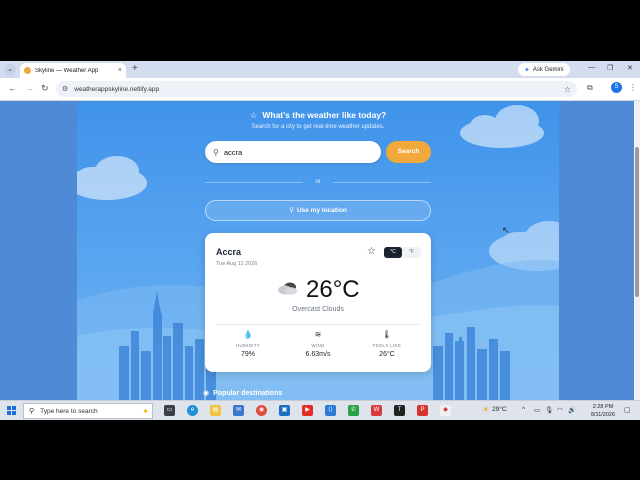  I want to click on taskbar-weather-temp: 29°C, so click(499, 409).